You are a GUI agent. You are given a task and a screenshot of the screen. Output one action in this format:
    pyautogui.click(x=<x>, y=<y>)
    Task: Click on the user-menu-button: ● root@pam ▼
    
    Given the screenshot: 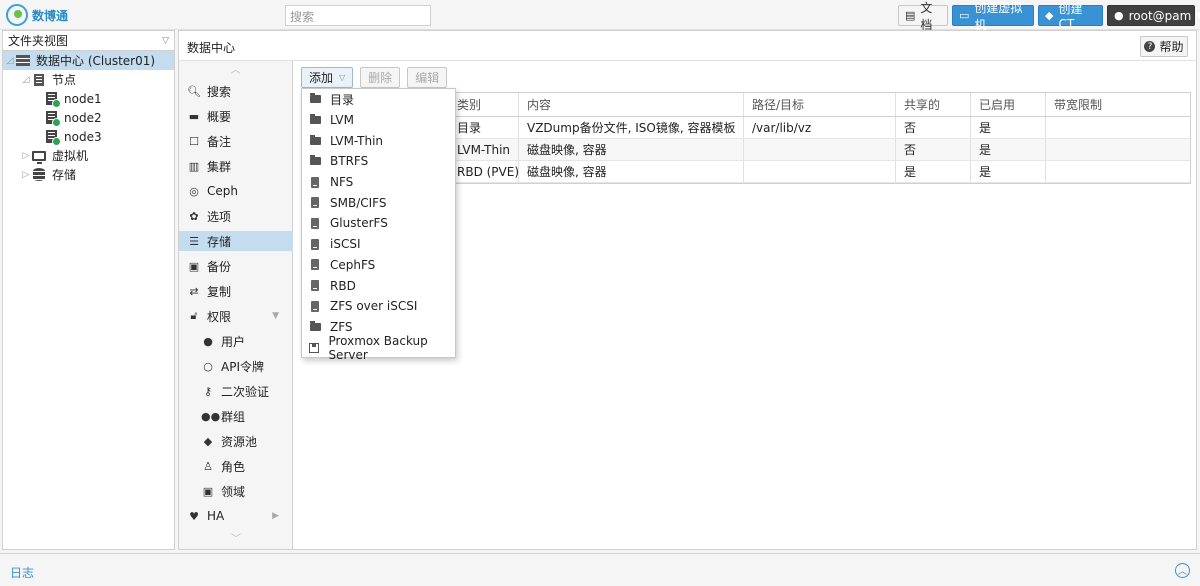 What is the action you would take?
    pyautogui.click(x=1153, y=15)
    